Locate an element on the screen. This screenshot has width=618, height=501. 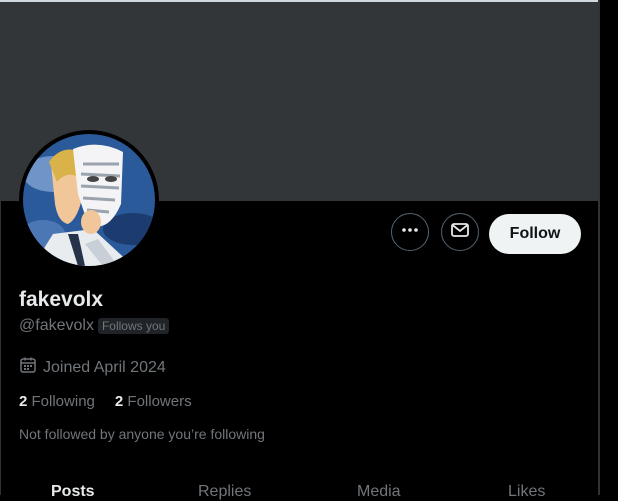
avatar is located at coordinates (89, 200).